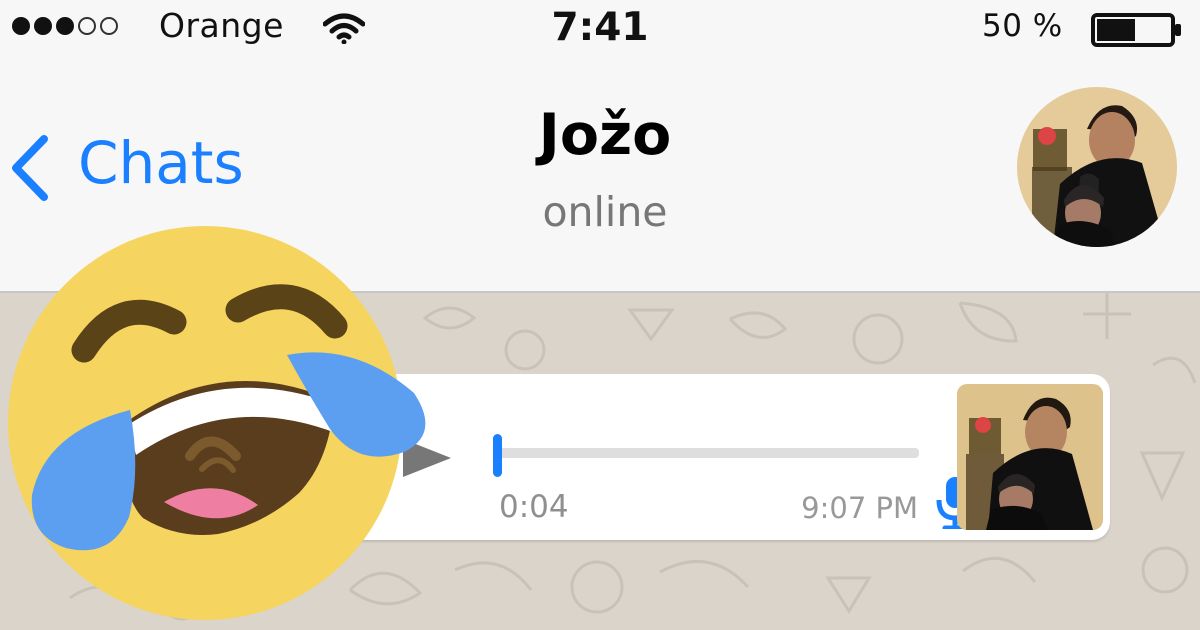  What do you see at coordinates (221, 25) in the screenshot?
I see `carrier-name: Orange` at bounding box center [221, 25].